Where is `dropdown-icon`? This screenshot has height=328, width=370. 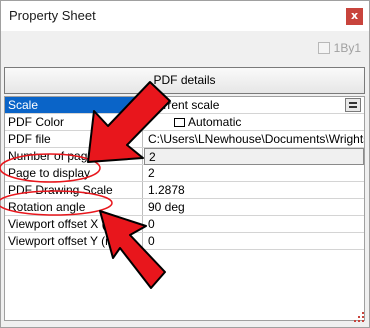
dropdown-icon is located at coordinates (353, 105).